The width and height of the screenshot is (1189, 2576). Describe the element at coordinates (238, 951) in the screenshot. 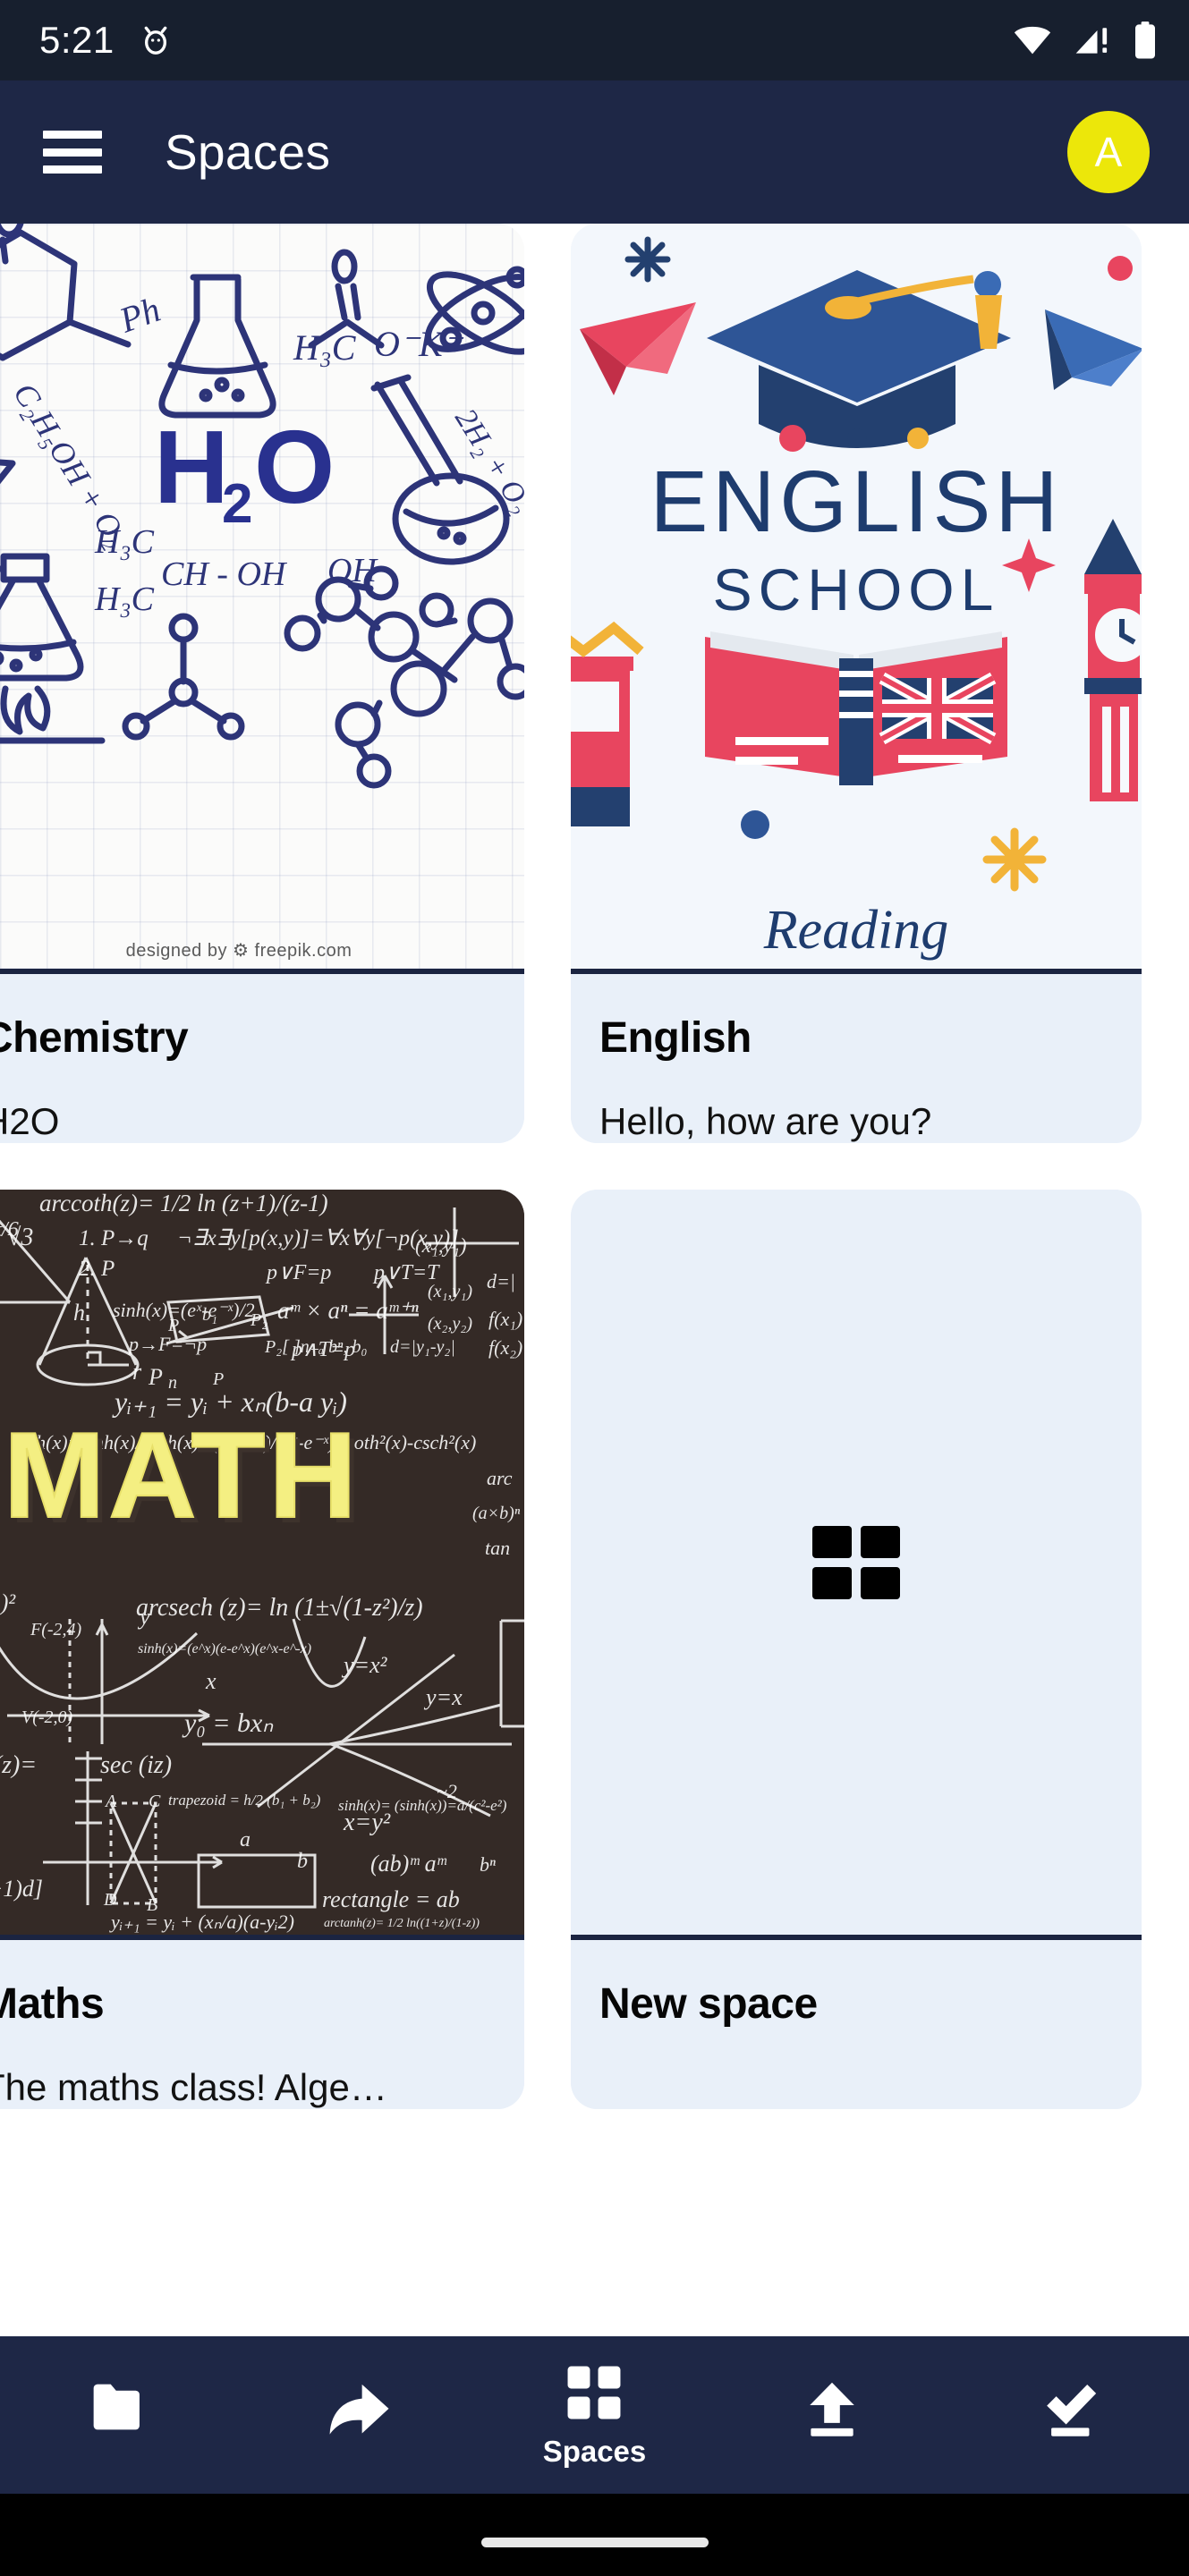

I see `artwork-credit: designed by ⚙ freepik.com` at that location.